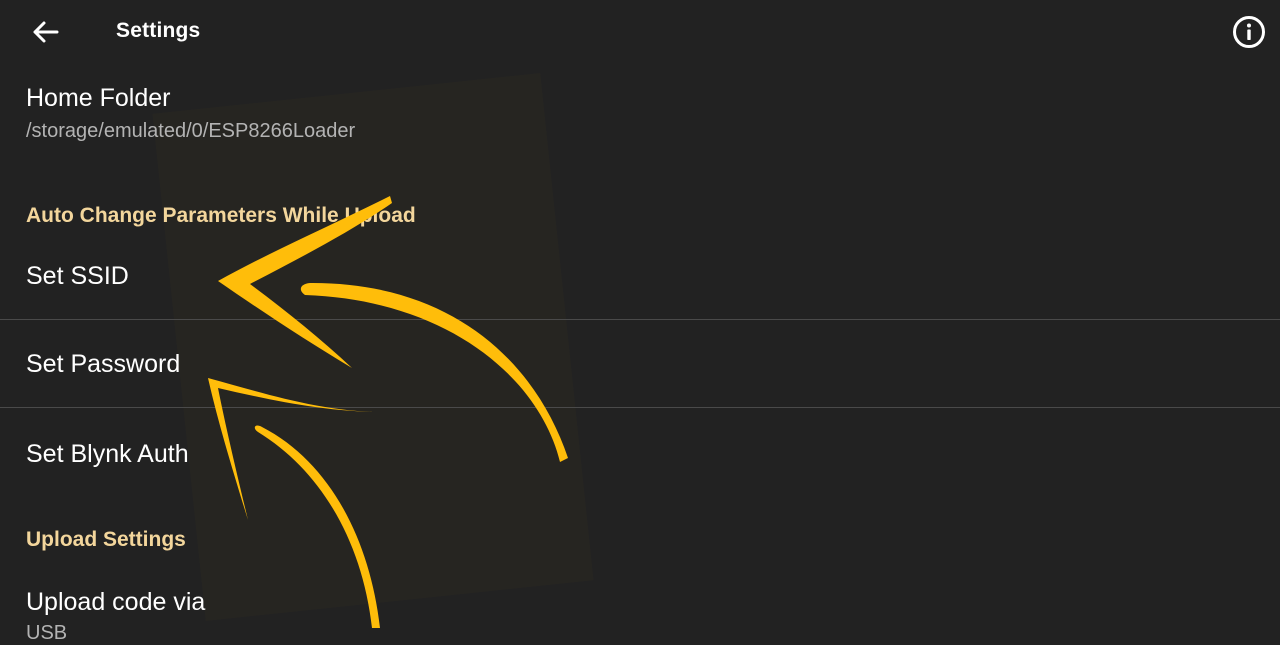  Describe the element at coordinates (640, 363) in the screenshot. I see `pref-set-password: Set Password` at that location.